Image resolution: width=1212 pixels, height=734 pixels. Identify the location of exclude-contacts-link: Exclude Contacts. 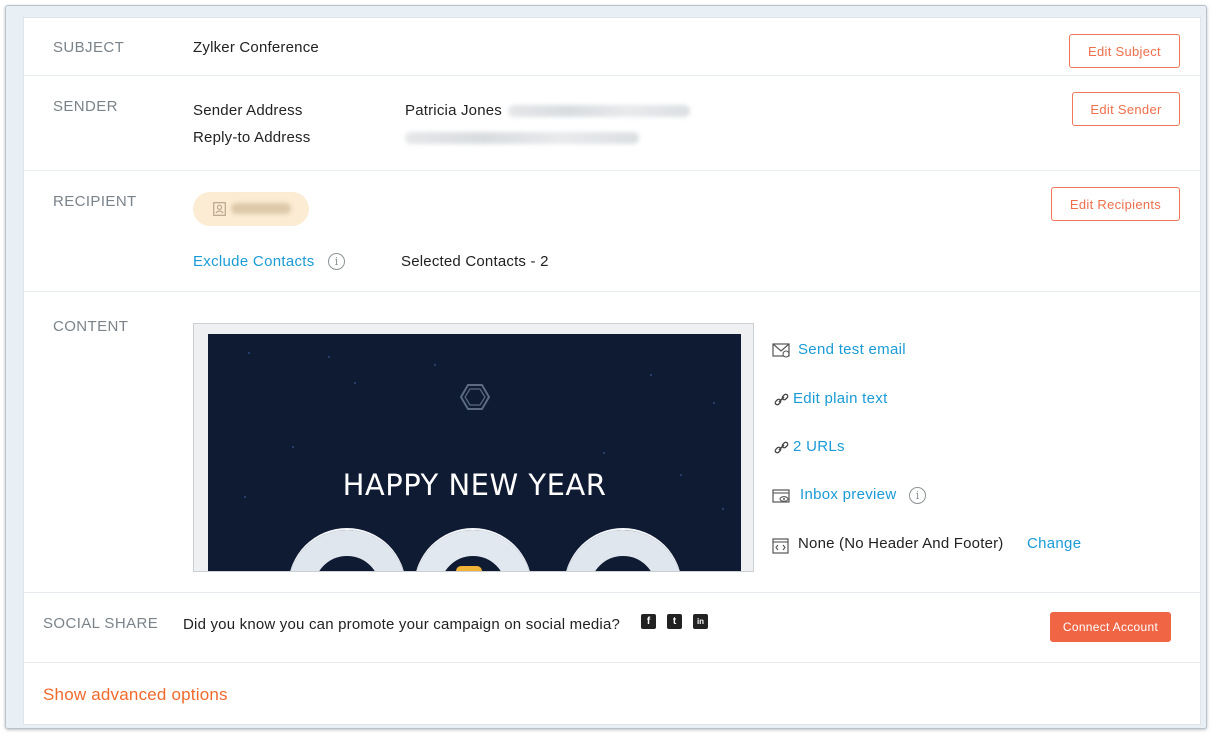
(254, 261).